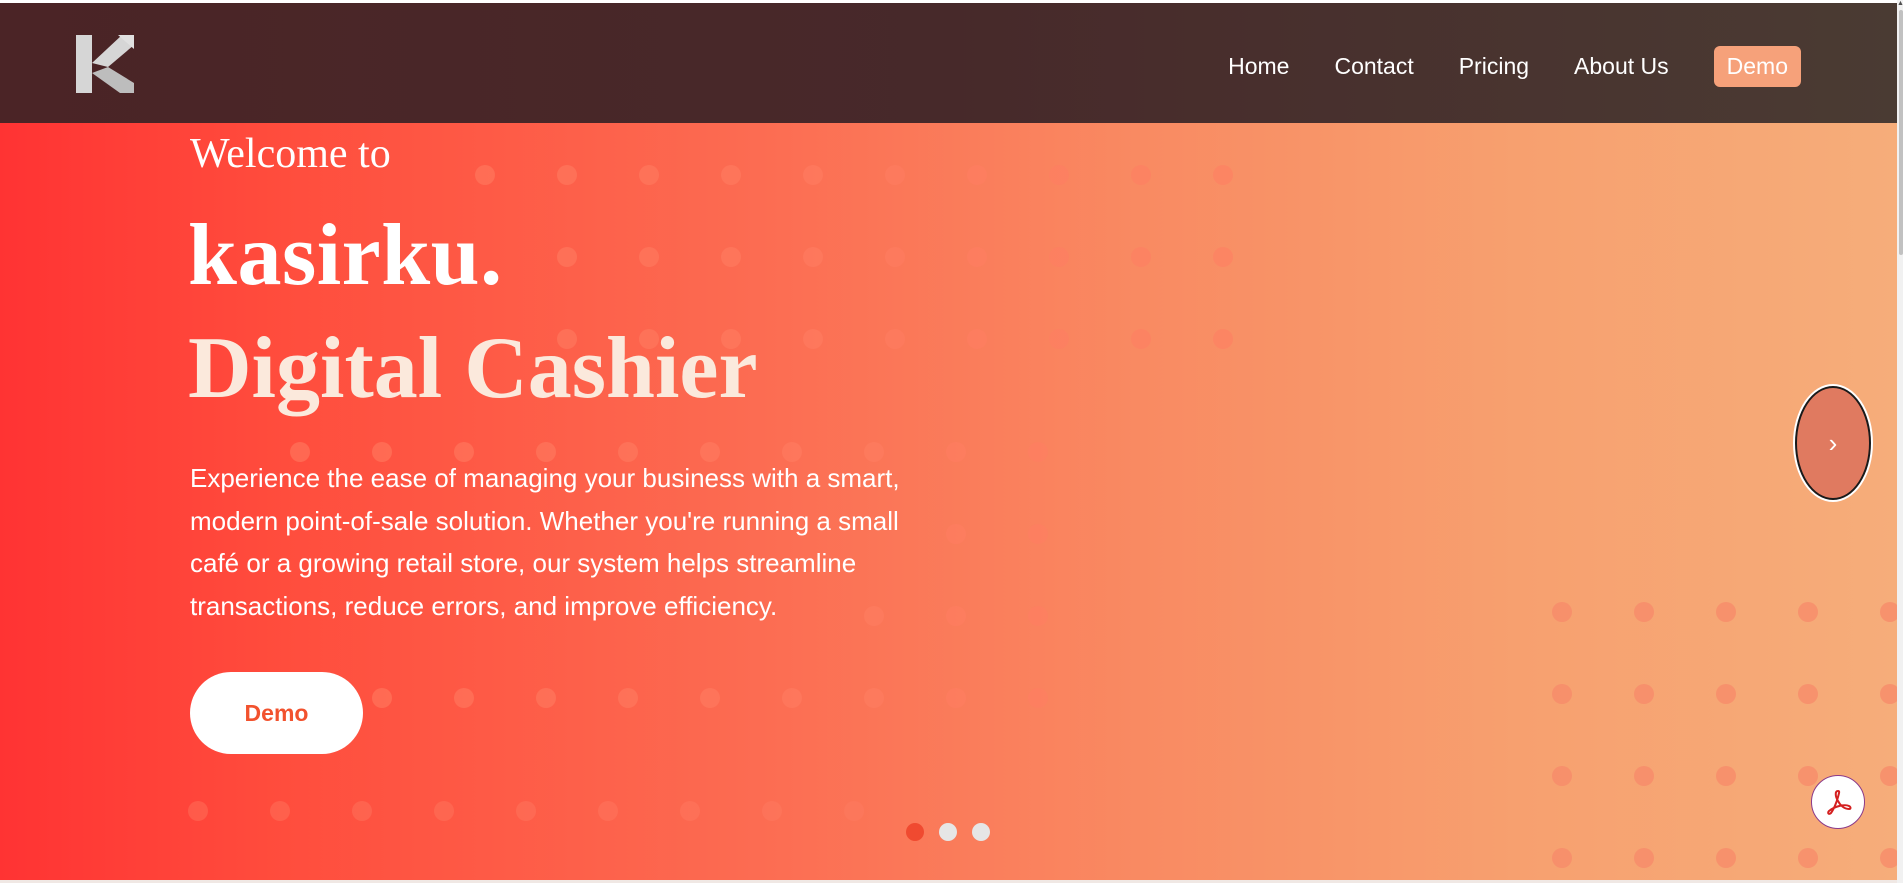 This screenshot has width=1903, height=883. Describe the element at coordinates (473, 368) in the screenshot. I see `tagline-title: Digital Cashier` at that location.